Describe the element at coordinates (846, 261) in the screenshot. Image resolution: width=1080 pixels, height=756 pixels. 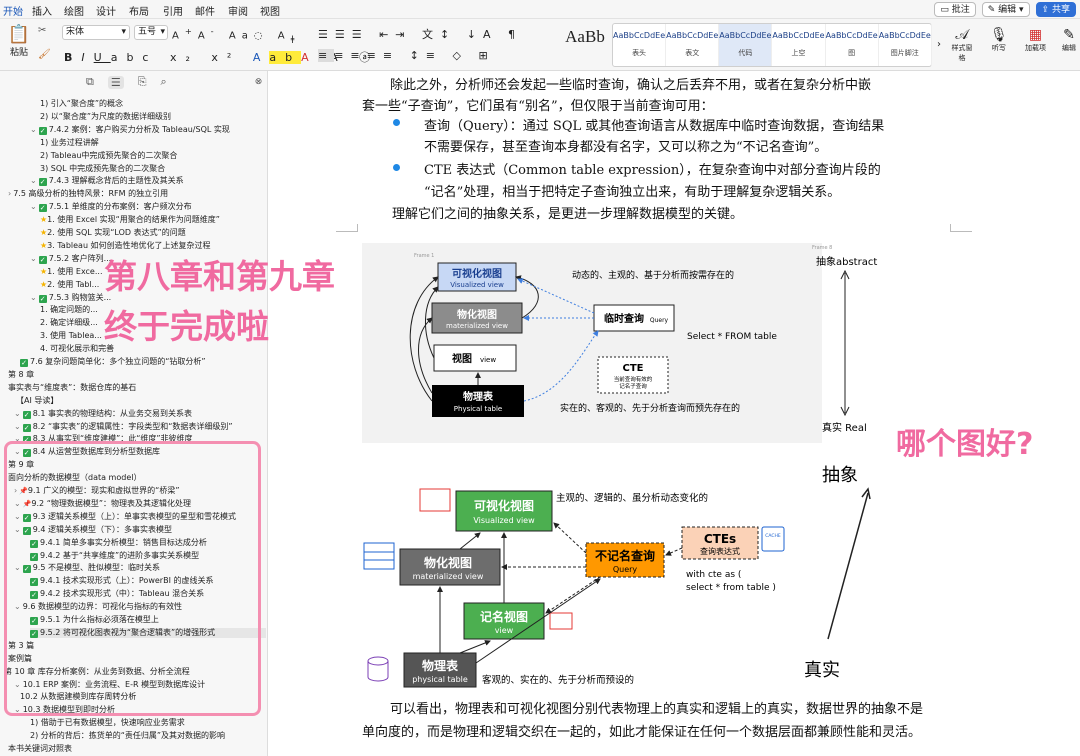
I see `abstract-label: 抽象abstract` at that location.